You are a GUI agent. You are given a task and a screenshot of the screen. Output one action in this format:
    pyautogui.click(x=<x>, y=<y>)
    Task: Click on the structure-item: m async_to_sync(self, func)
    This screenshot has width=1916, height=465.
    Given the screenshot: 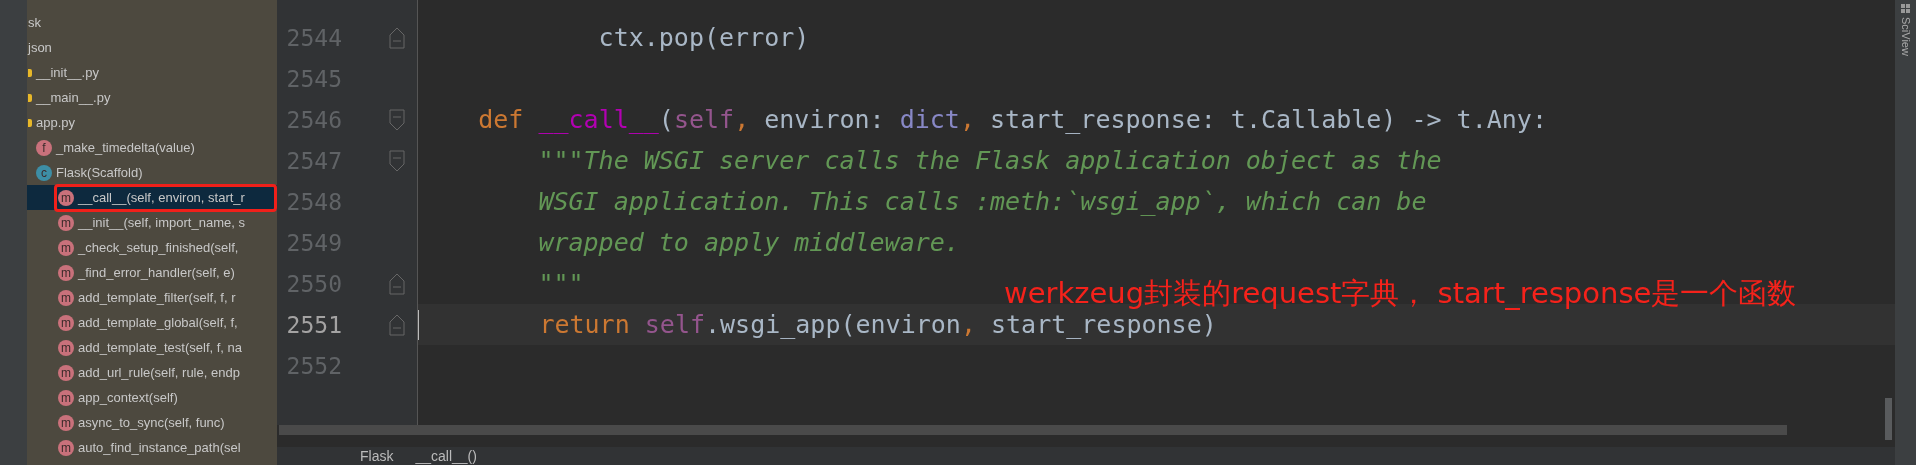 What is the action you would take?
    pyautogui.click(x=152, y=422)
    